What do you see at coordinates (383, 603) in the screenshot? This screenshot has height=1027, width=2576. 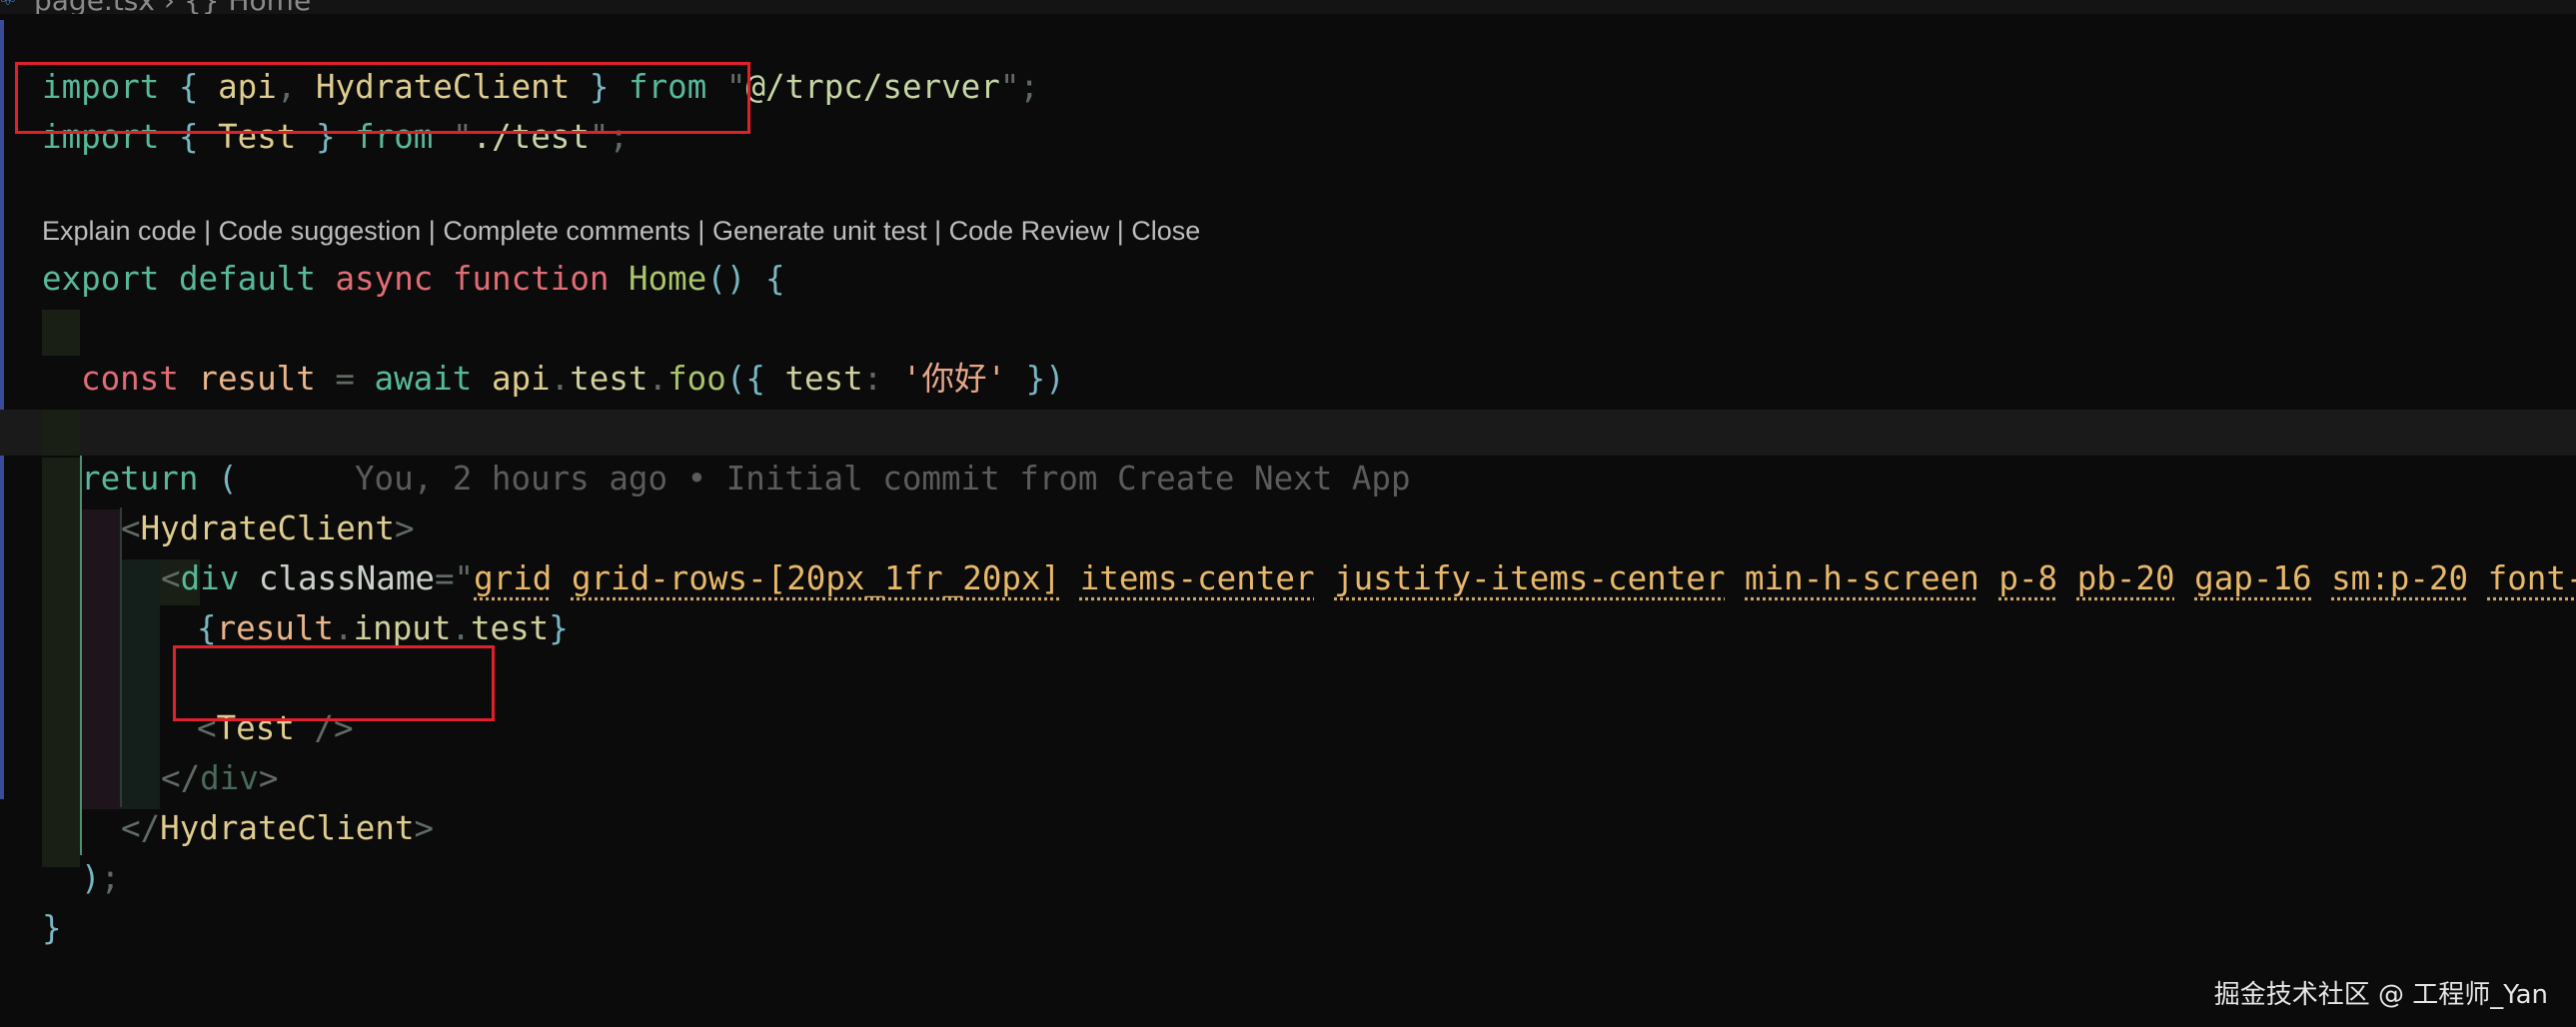 I see `code-line-8: {result.input.test}` at bounding box center [383, 603].